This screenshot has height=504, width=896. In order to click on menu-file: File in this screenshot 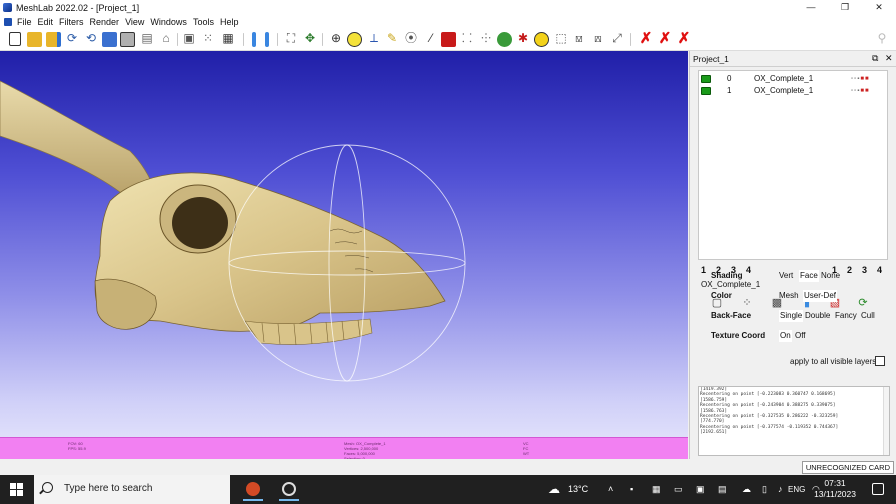, I will do `click(24, 22)`.